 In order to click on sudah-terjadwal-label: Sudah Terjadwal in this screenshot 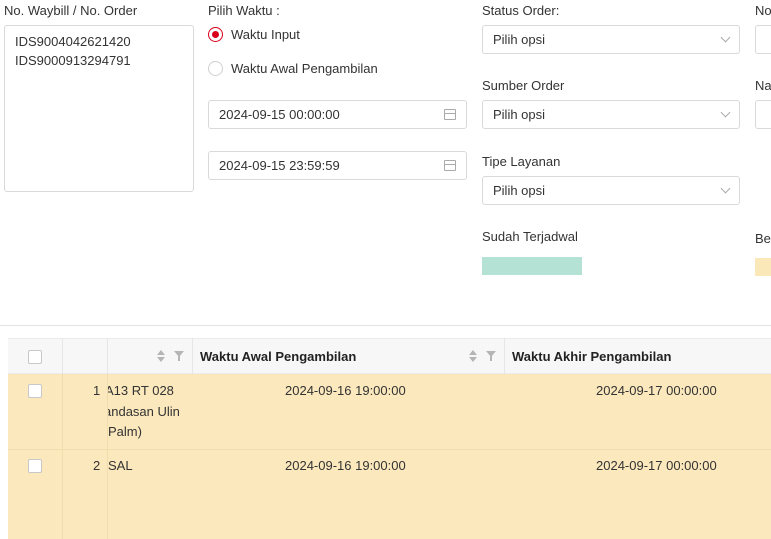, I will do `click(530, 236)`.